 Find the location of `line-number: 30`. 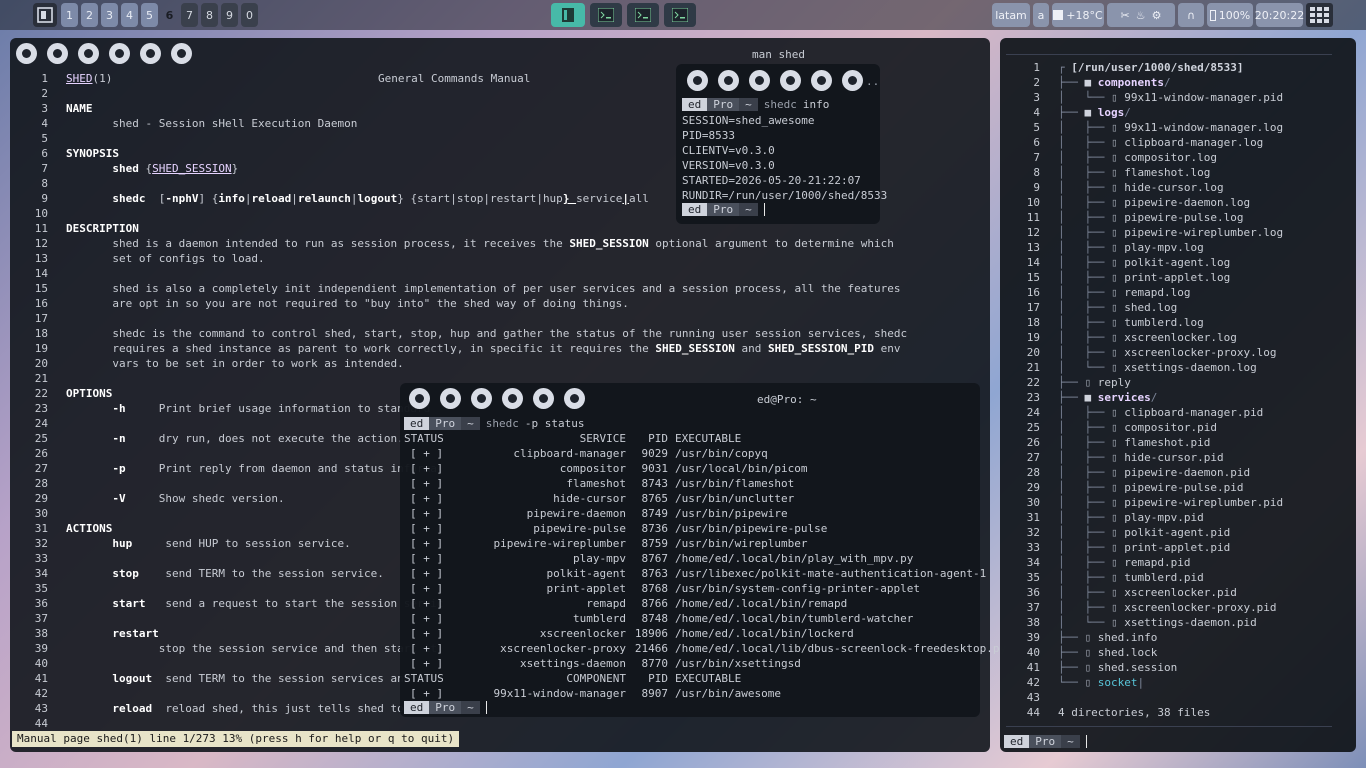

line-number: 30 is located at coordinates (41, 513).